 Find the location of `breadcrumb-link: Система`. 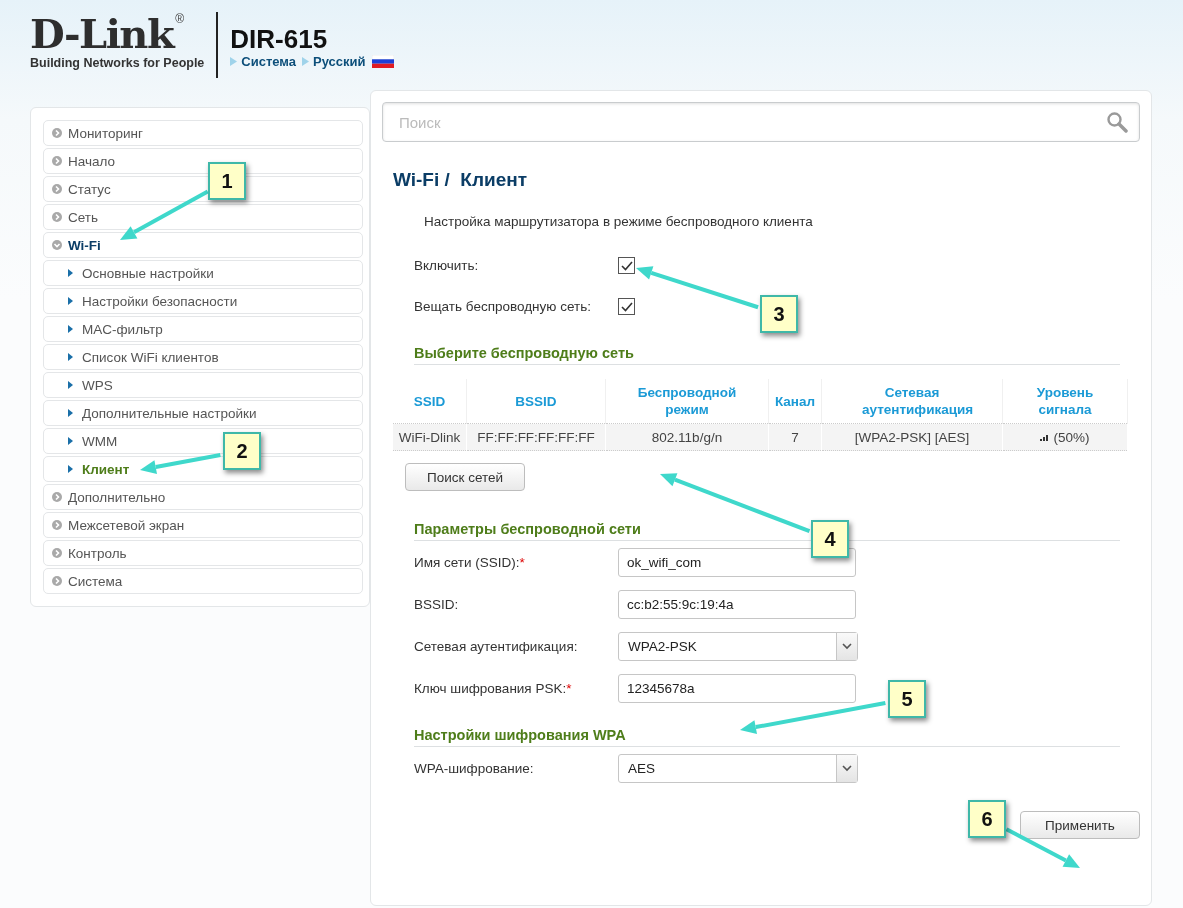

breadcrumb-link: Система is located at coordinates (269, 61).